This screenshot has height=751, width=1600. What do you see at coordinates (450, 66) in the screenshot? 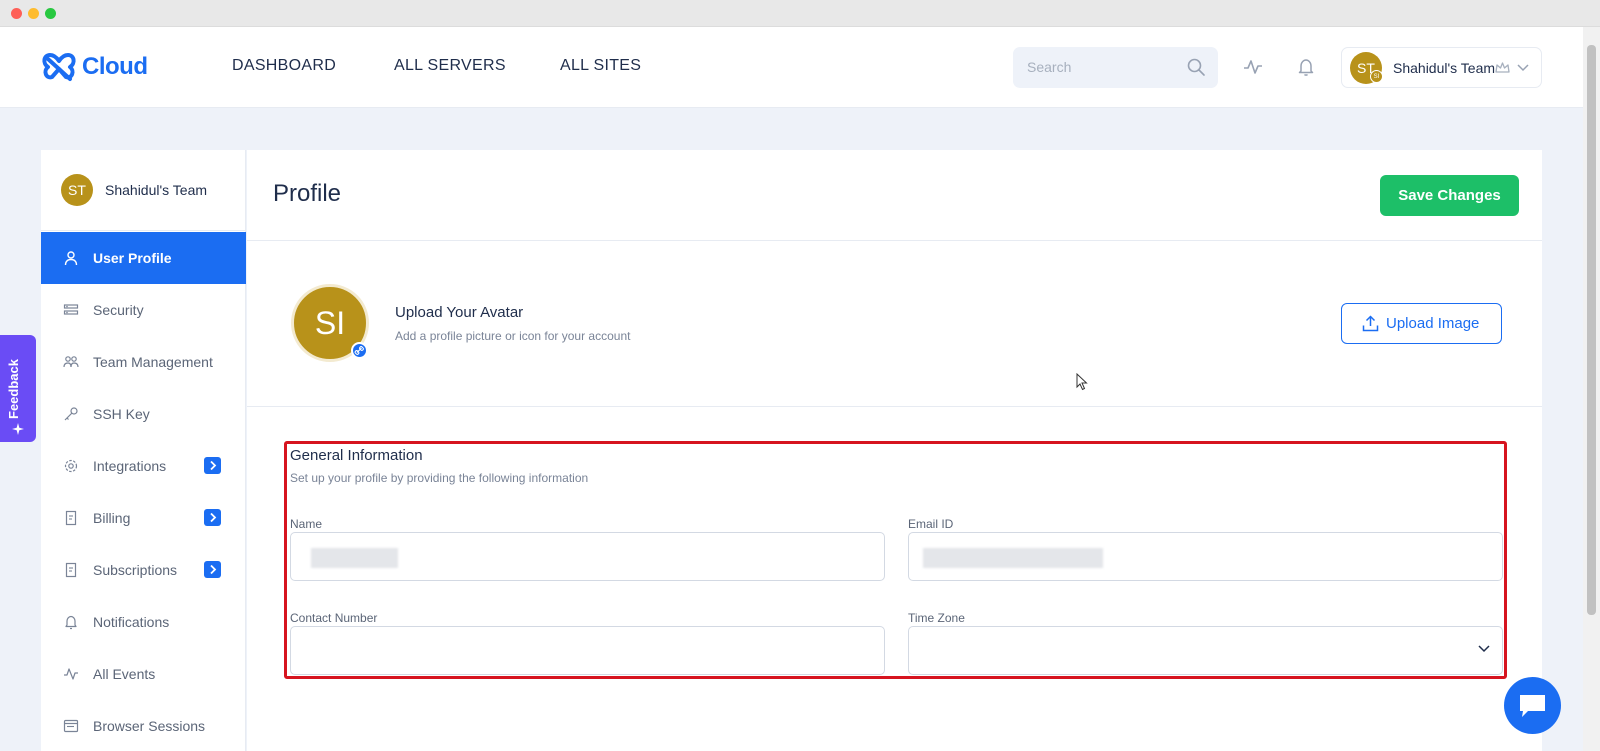
I see `nav-all-servers: ALL SERVERS` at bounding box center [450, 66].